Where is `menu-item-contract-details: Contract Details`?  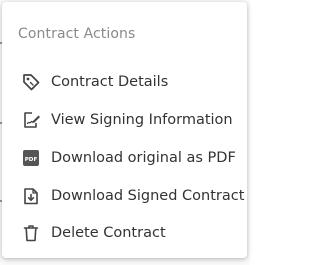
menu-item-contract-details: Contract Details is located at coordinates (124, 82).